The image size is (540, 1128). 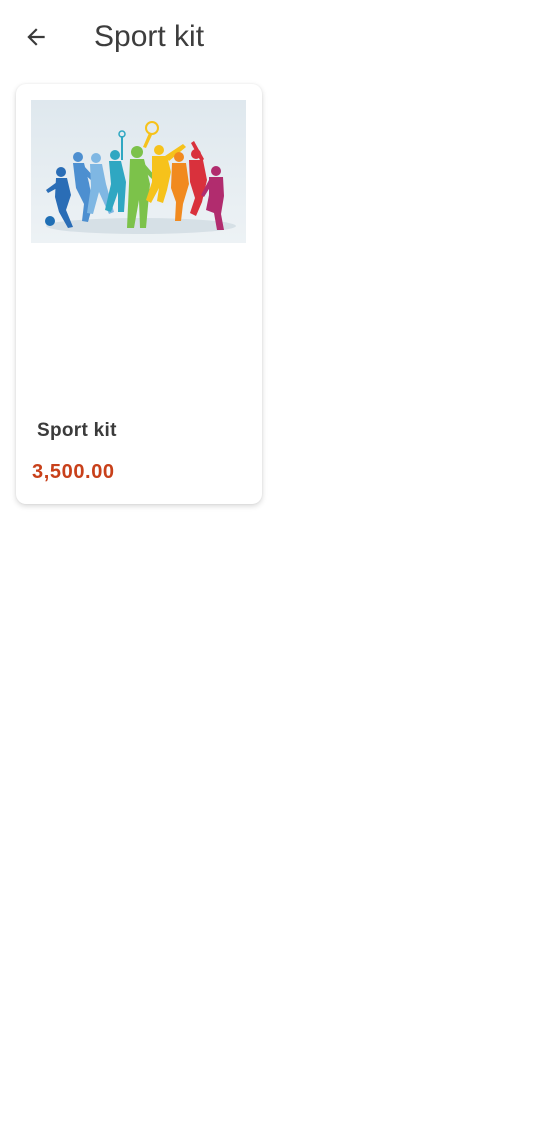 I want to click on product-name: Sport kit, so click(x=77, y=430).